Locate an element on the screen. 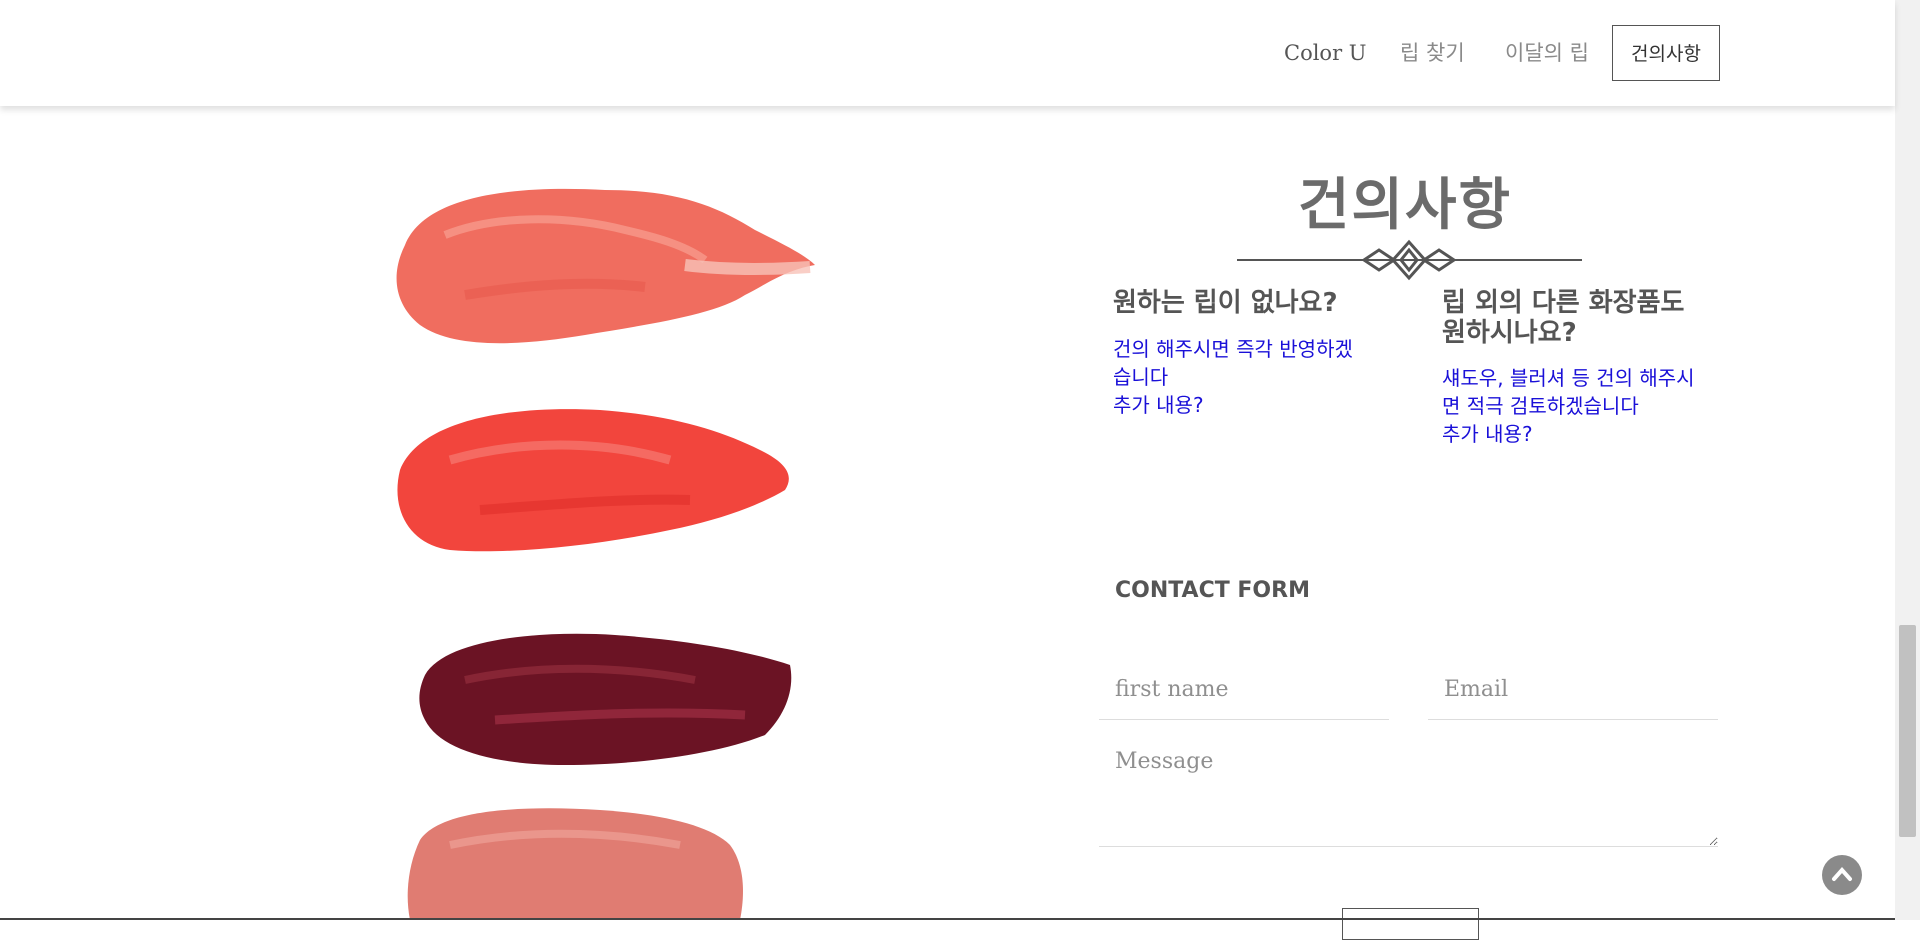  col2-heading: 립 외의 다른 화장품도 원하시나요? is located at coordinates (1563, 318).